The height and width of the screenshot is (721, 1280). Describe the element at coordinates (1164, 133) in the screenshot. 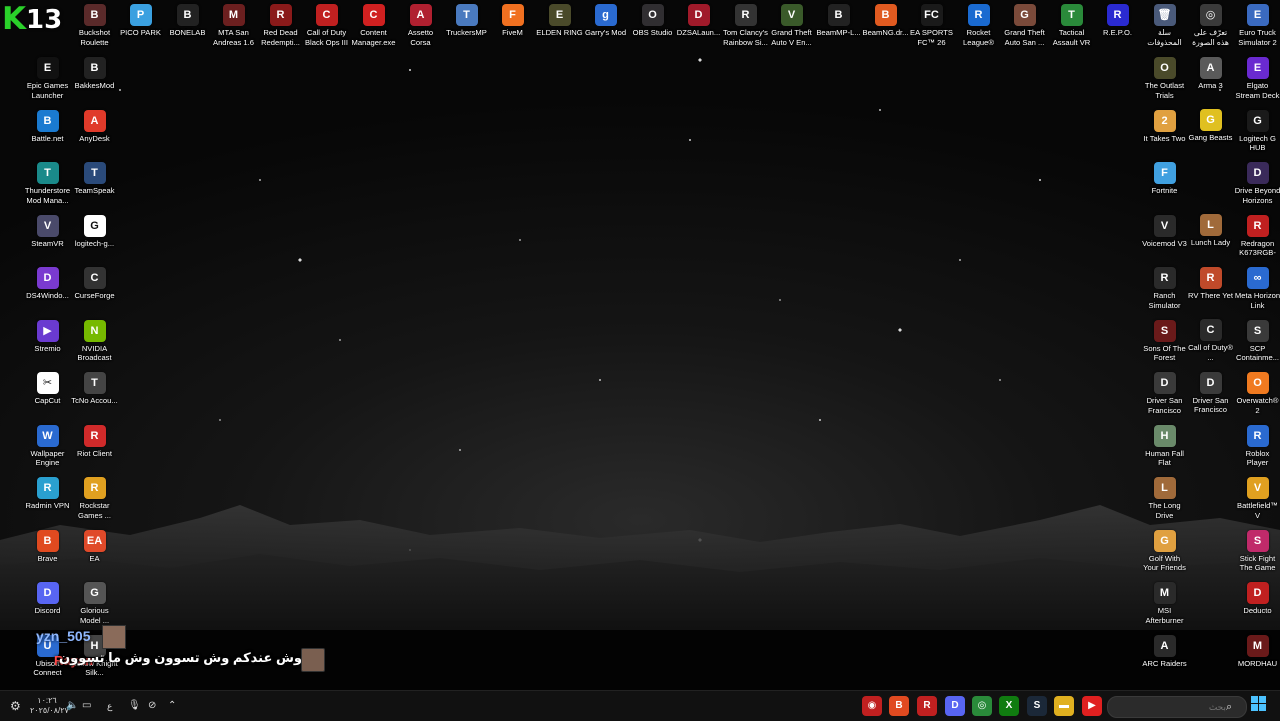

I see `desktop-icon-it-takes-two: 2 It Takes Two` at that location.